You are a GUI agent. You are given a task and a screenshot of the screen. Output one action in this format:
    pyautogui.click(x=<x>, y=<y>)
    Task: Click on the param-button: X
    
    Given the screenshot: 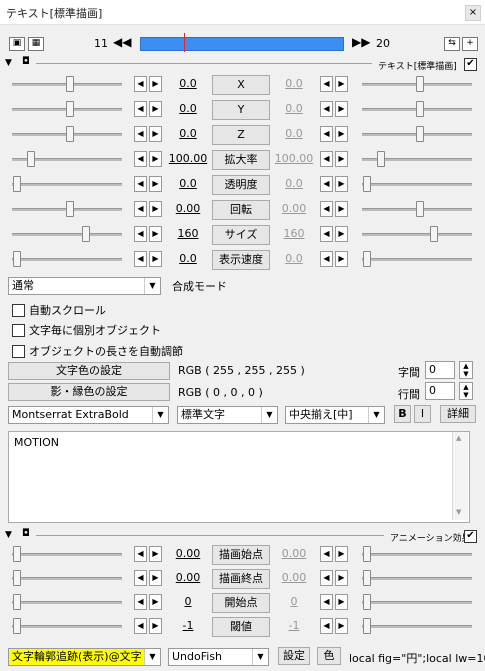 What is the action you would take?
    pyautogui.click(x=241, y=85)
    